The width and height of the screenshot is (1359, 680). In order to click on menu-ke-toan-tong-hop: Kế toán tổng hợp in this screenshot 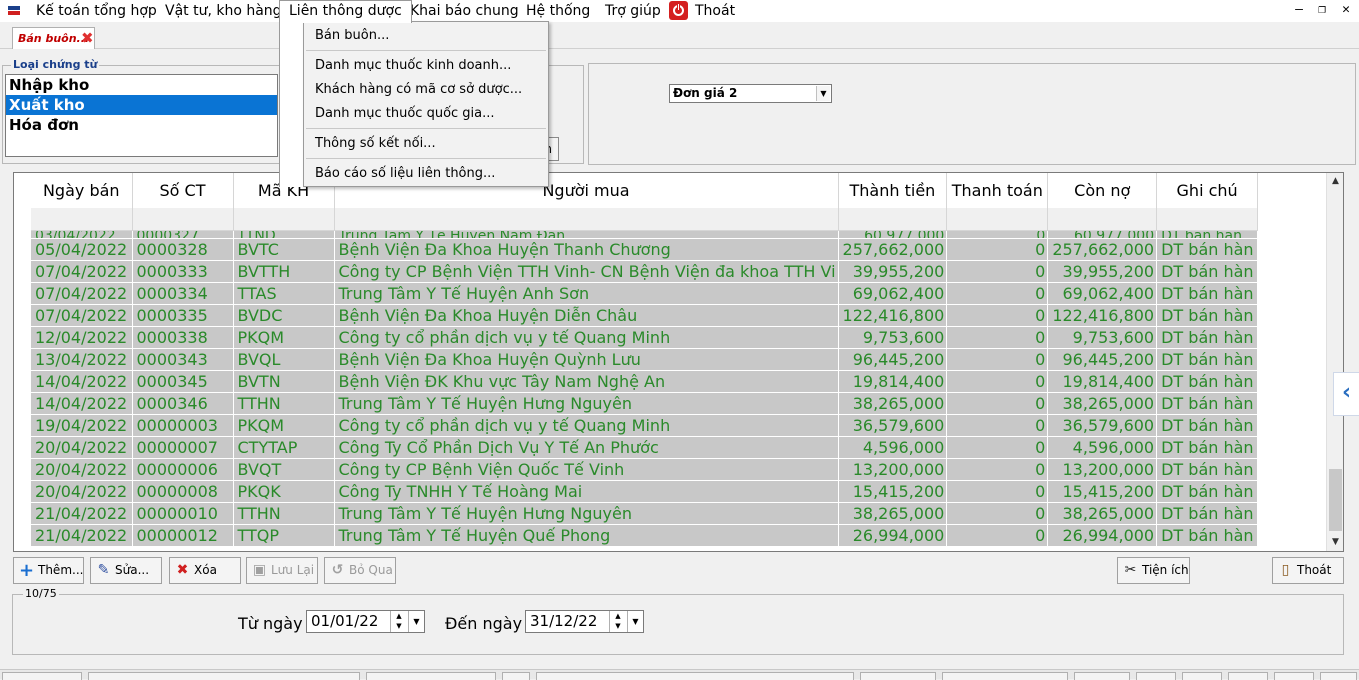, I will do `click(96, 11)`.